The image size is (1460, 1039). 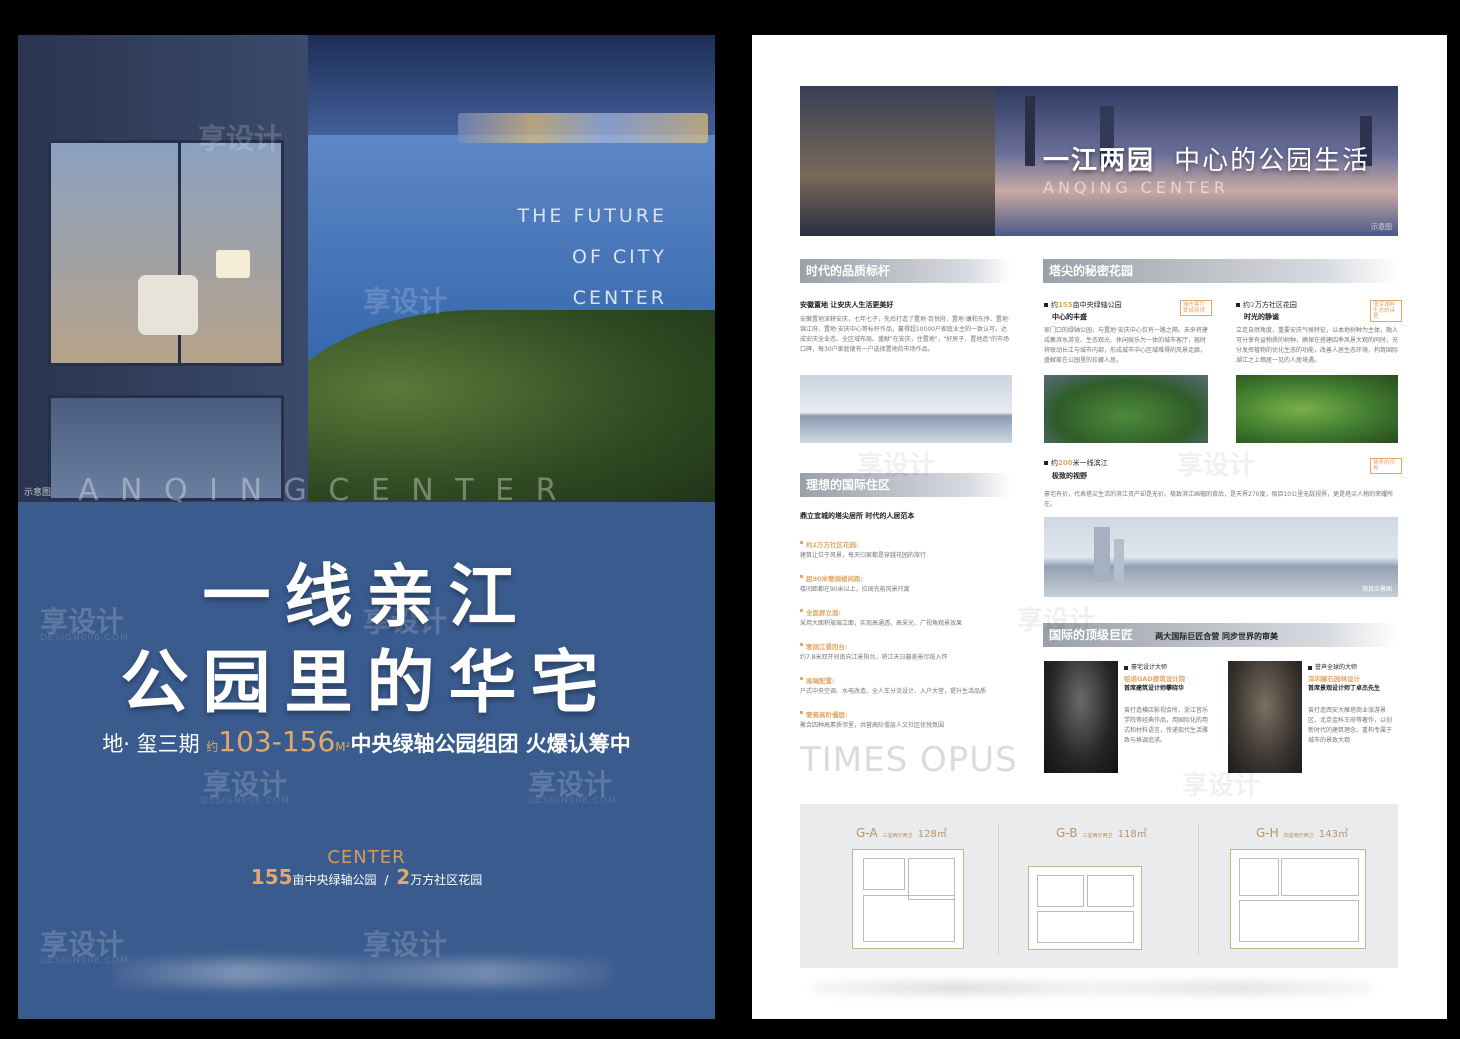 I want to click on plan-ga-drawing, so click(x=908, y=899).